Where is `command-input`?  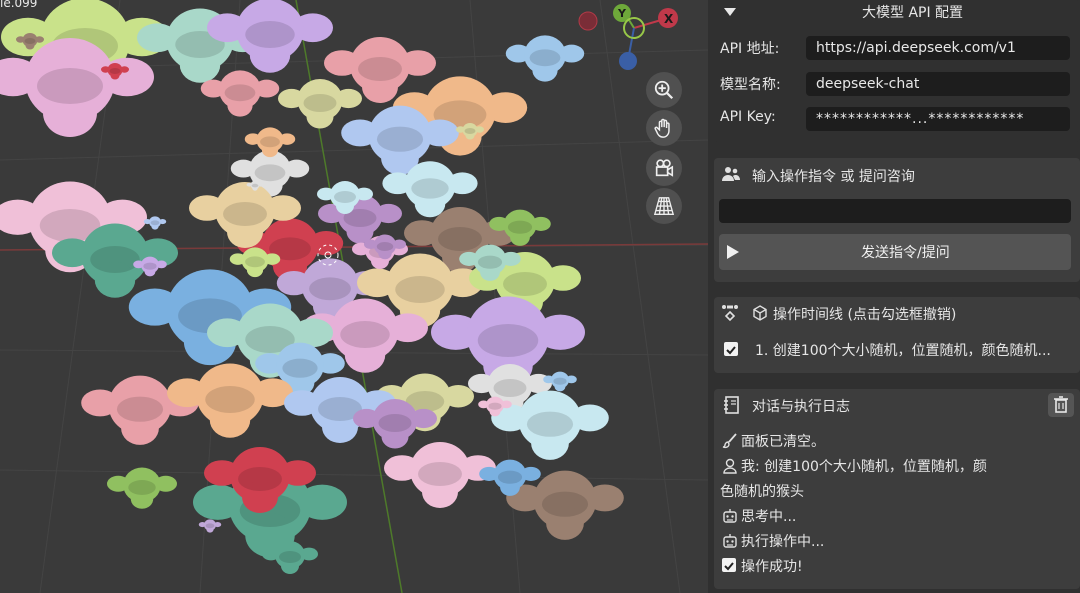 command-input is located at coordinates (895, 211).